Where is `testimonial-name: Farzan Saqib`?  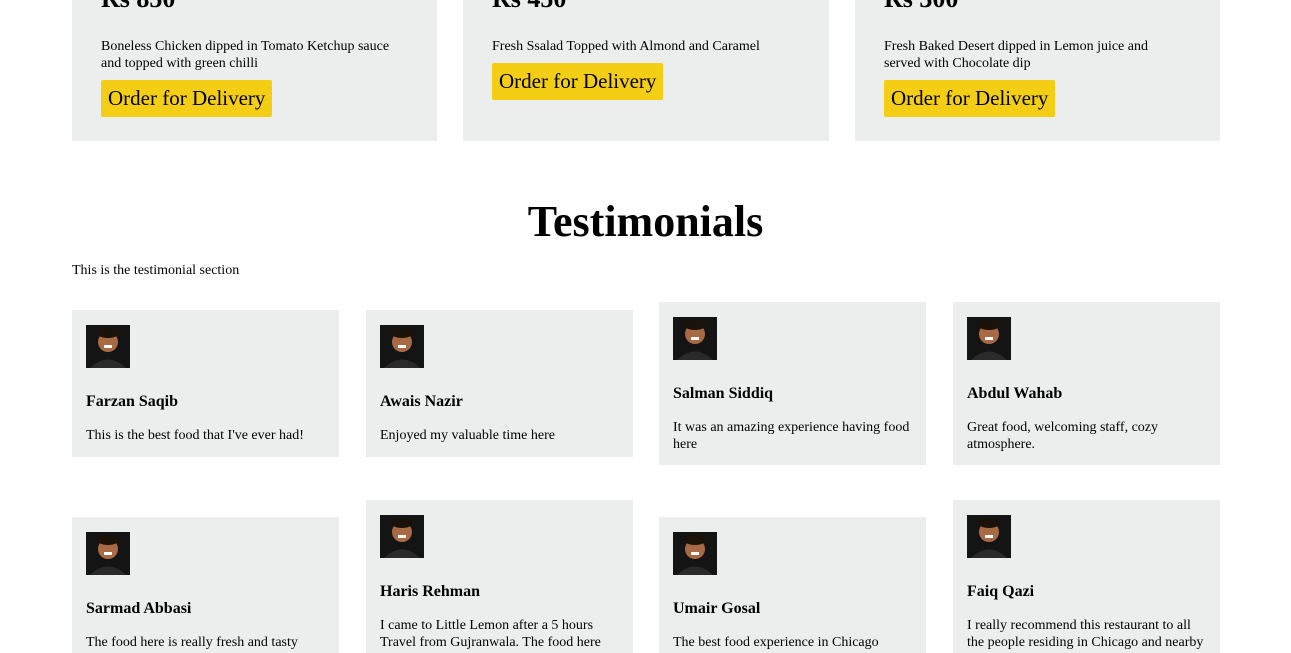 testimonial-name: Farzan Saqib is located at coordinates (132, 401).